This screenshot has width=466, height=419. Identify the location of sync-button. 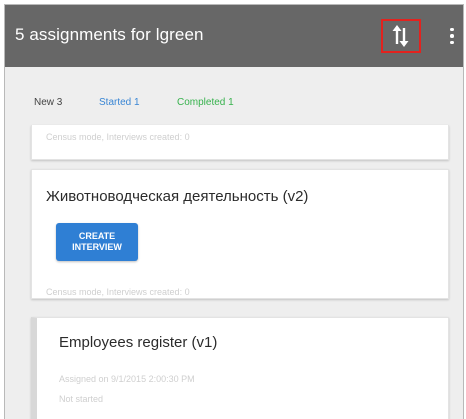
(401, 36).